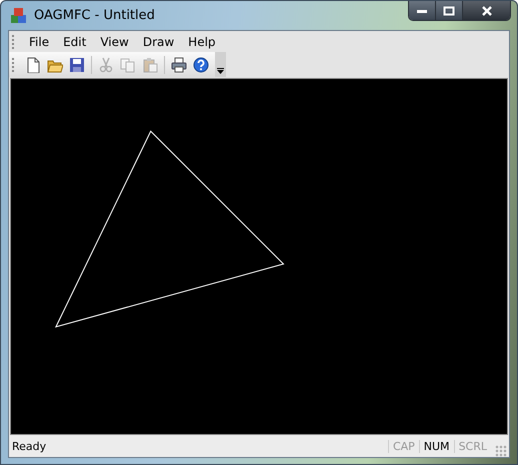  I want to click on caret-icon, so click(220, 71).